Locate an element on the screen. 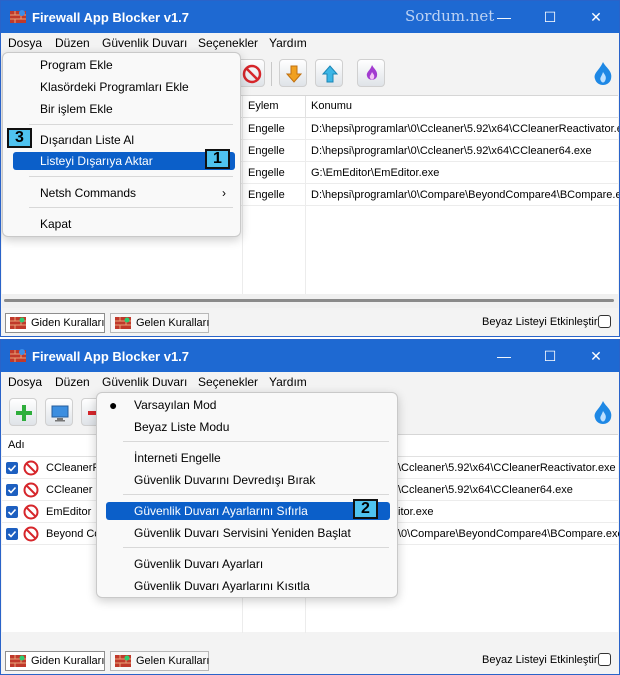 This screenshot has width=620, height=675. scrollbar-thumb is located at coordinates (309, 300).